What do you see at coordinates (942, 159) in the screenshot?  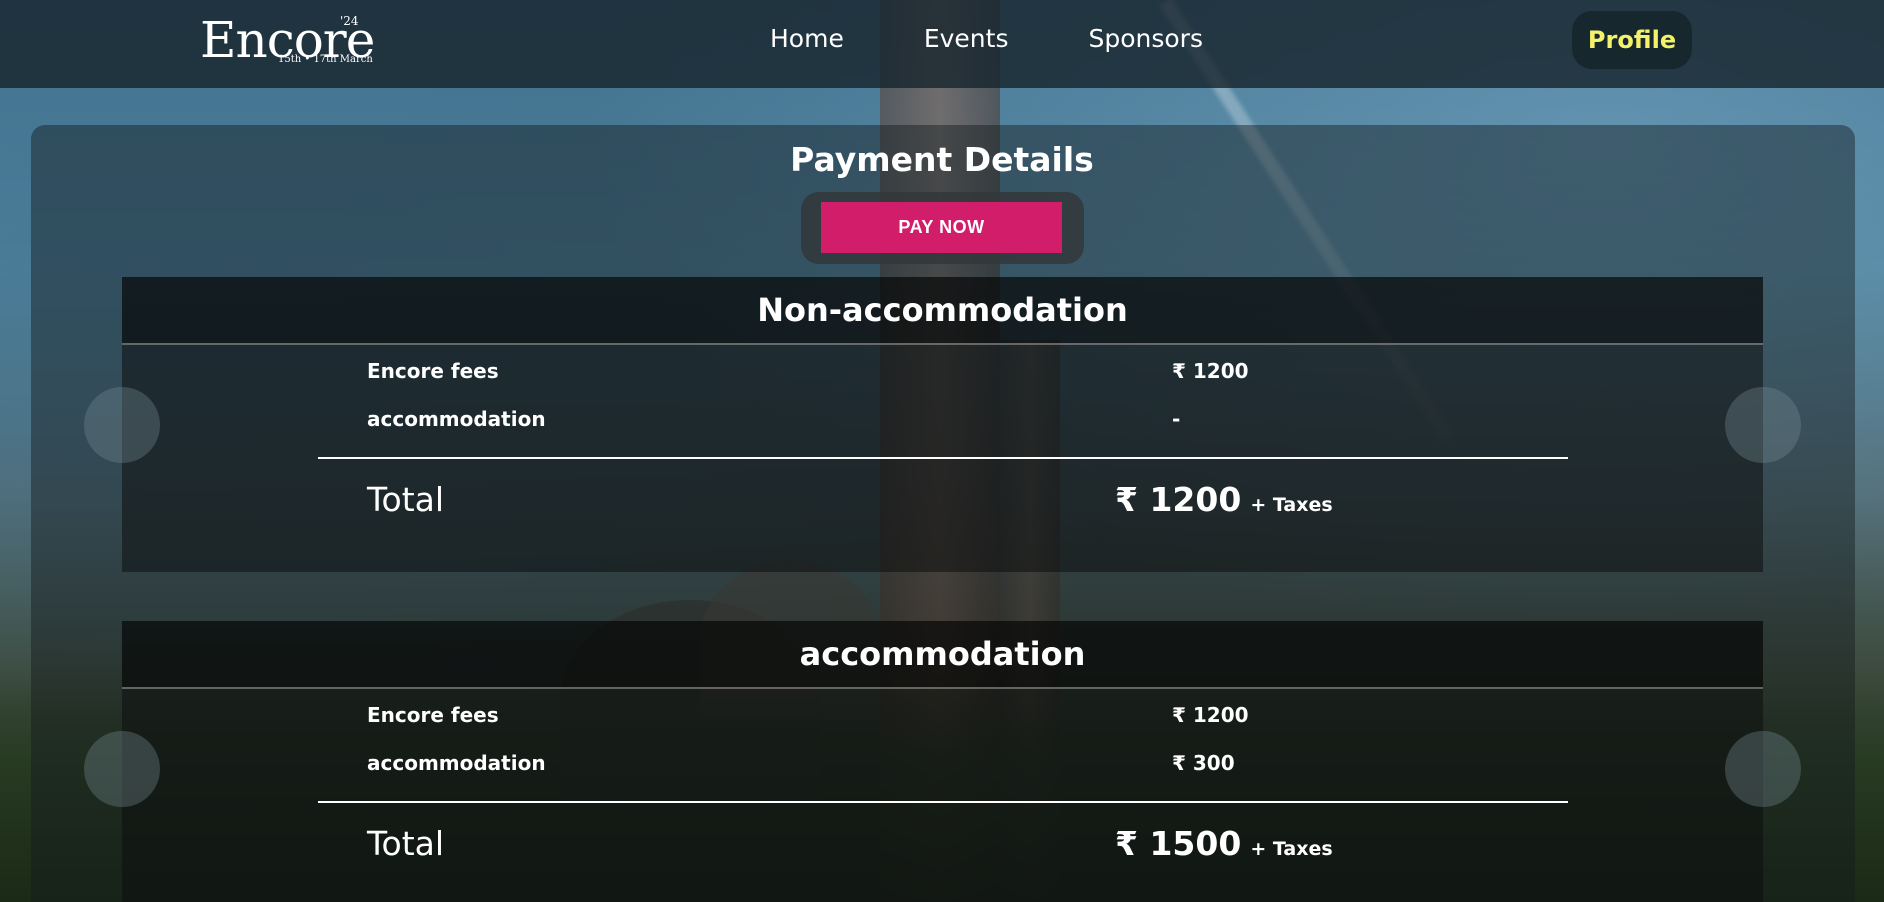 I see `page-title: Payment Details` at bounding box center [942, 159].